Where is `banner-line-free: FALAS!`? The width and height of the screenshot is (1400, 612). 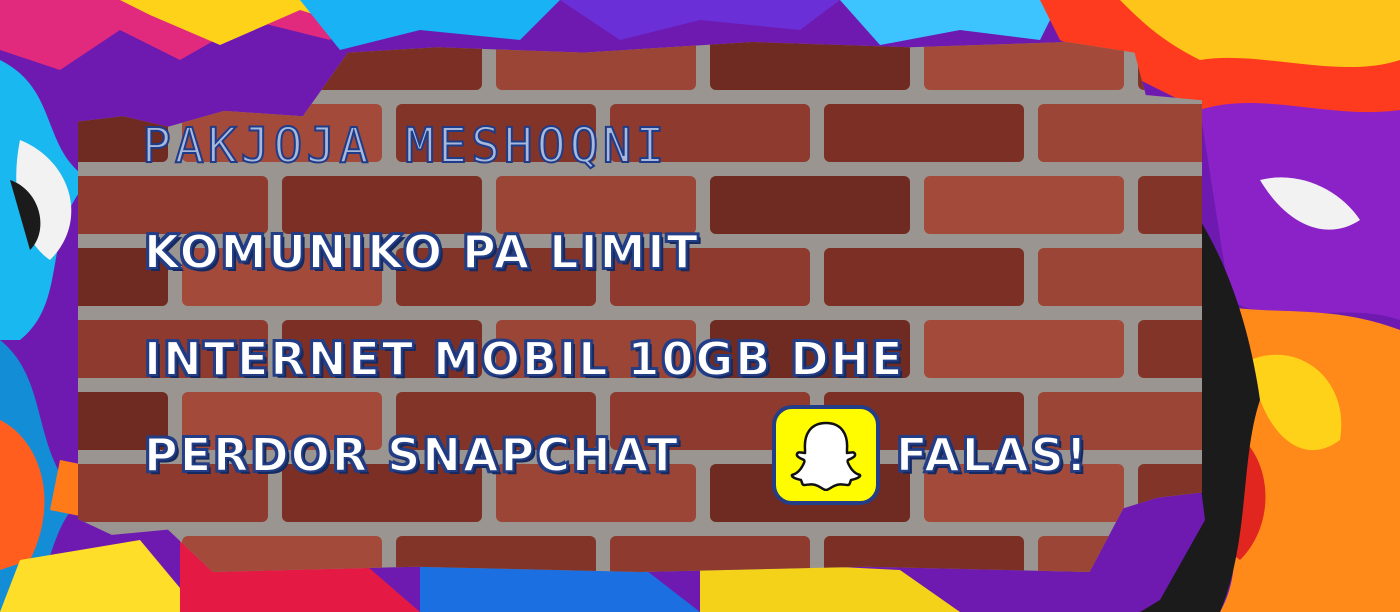 banner-line-free: FALAS! is located at coordinates (992, 455).